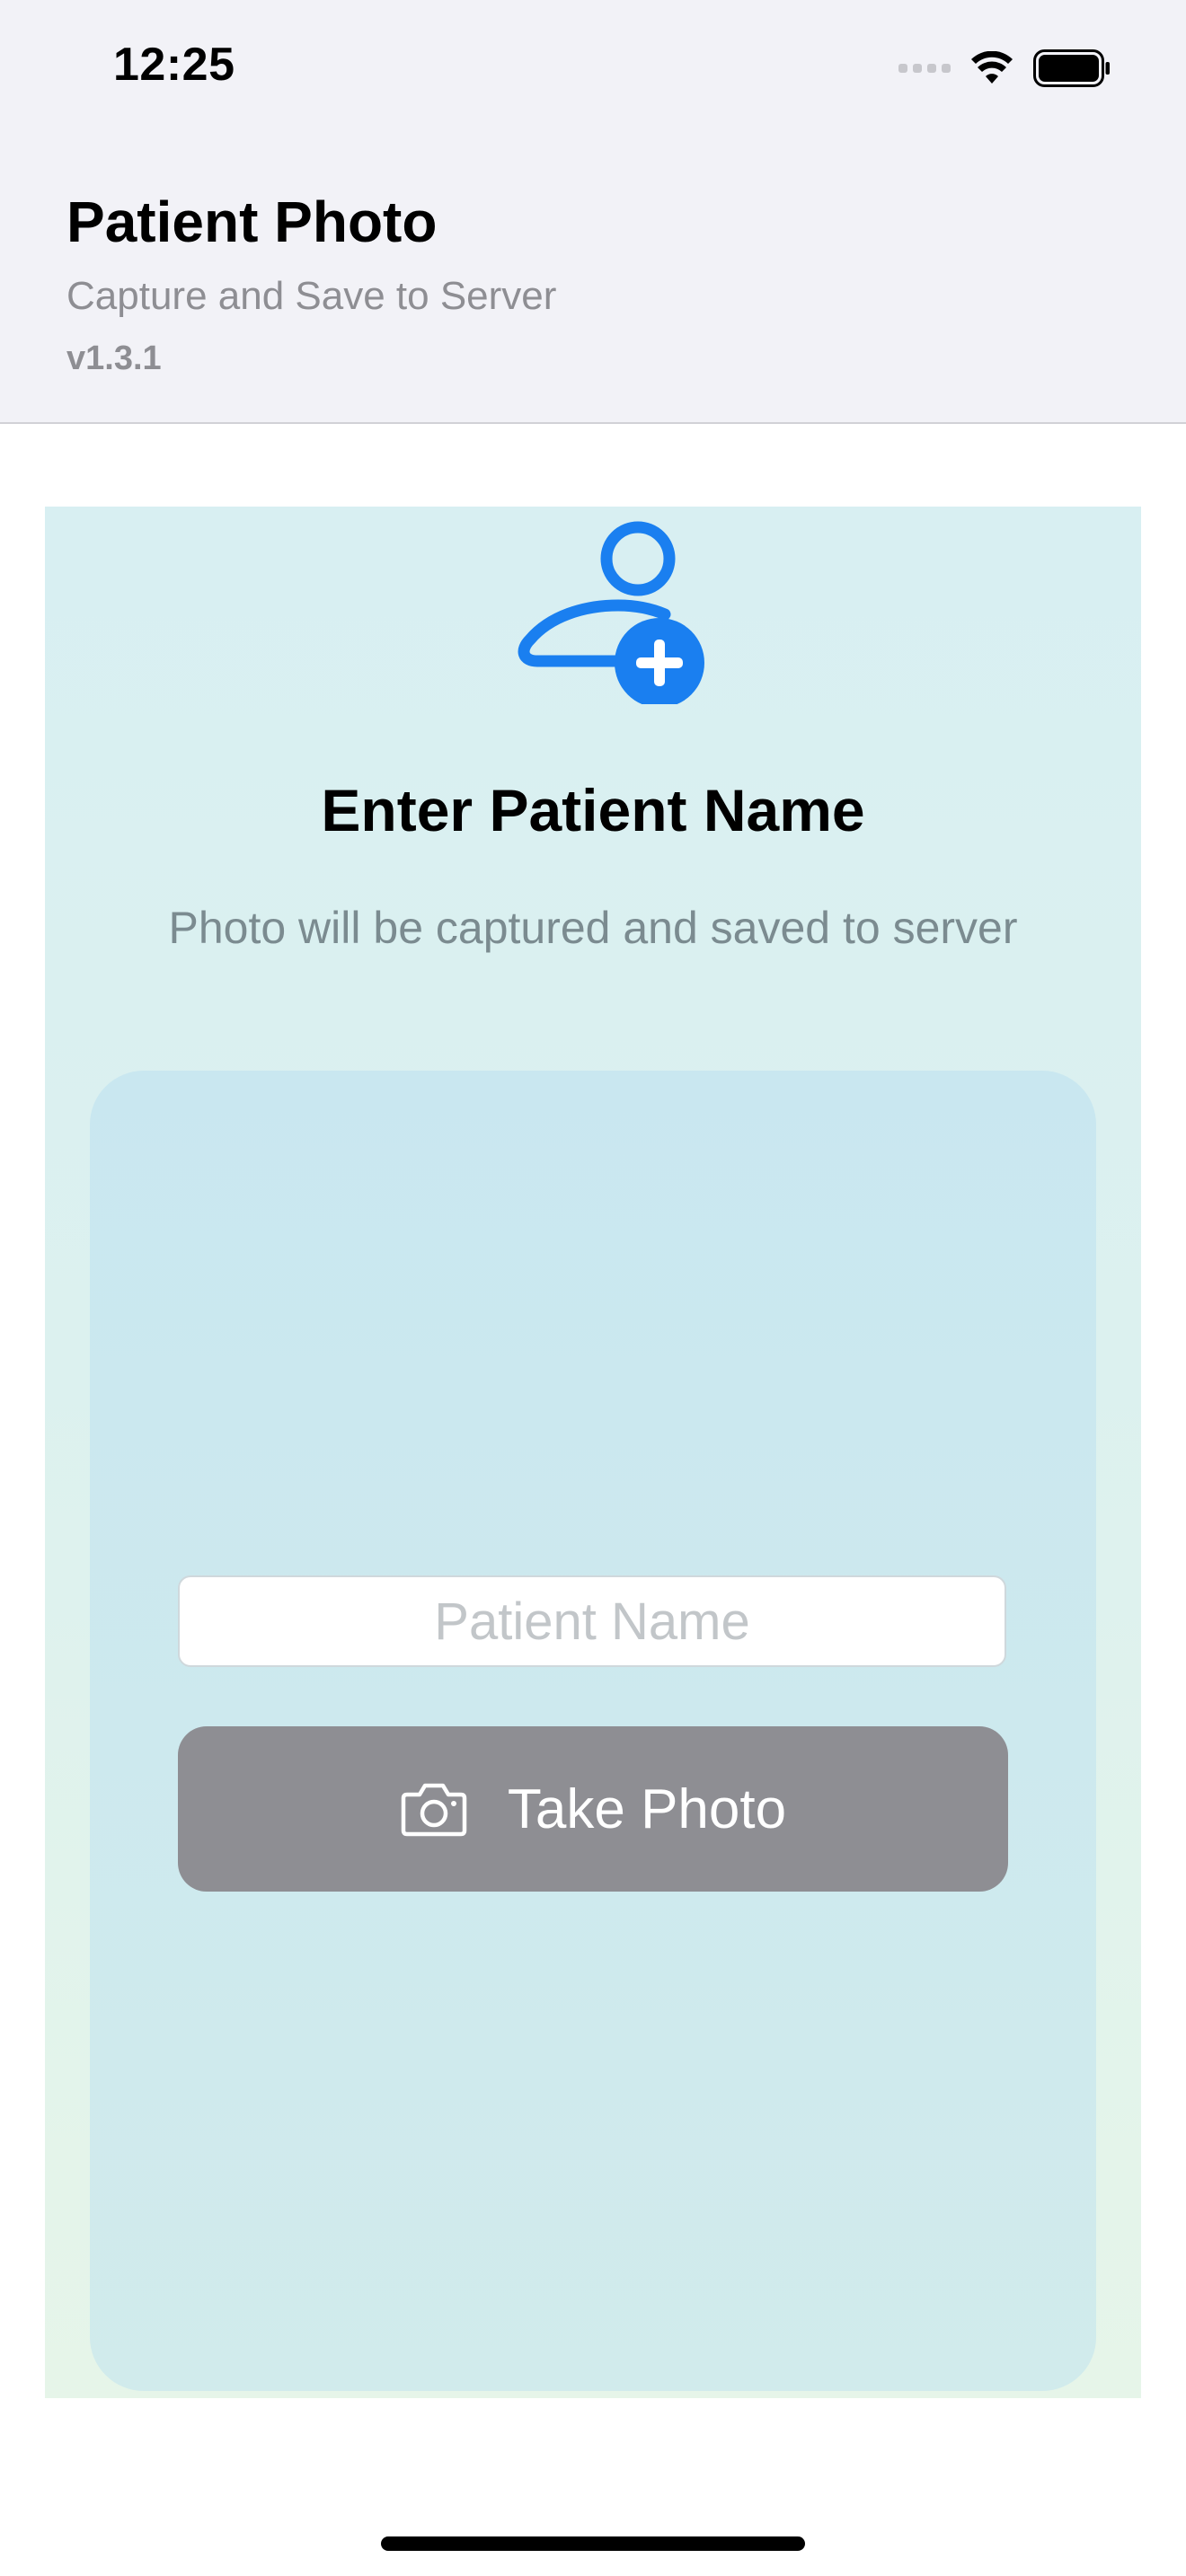 The height and width of the screenshot is (2576, 1186). I want to click on battery-icon, so click(1071, 68).